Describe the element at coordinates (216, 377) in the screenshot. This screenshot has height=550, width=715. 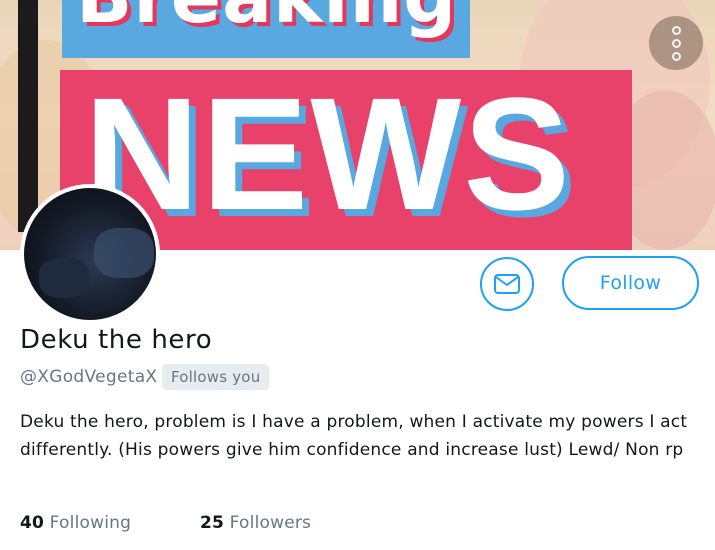
I see `follows-you-badge: Follows you` at that location.